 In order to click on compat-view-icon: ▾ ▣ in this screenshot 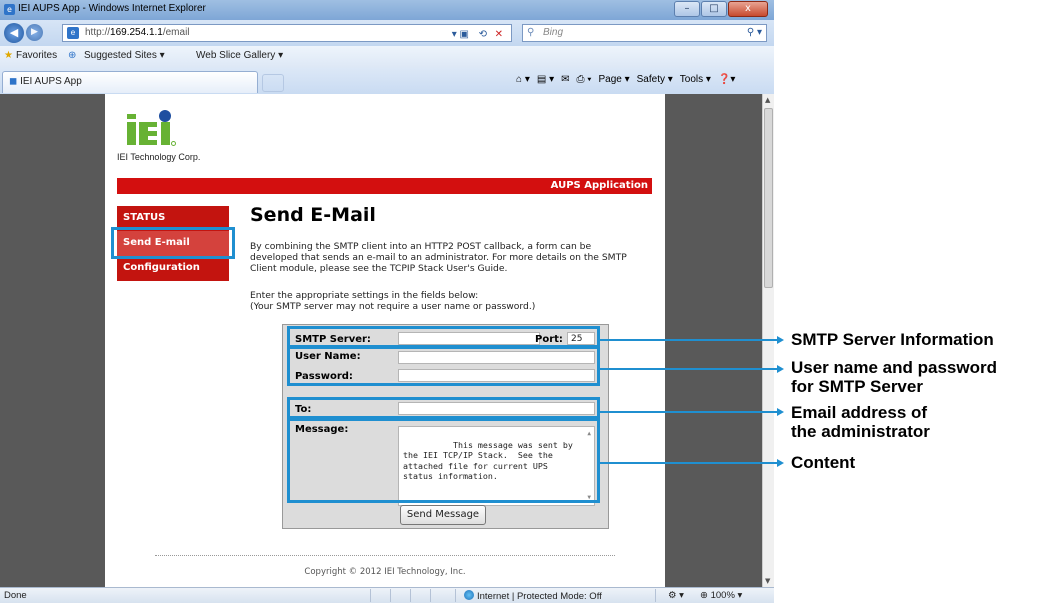, I will do `click(460, 35)`.